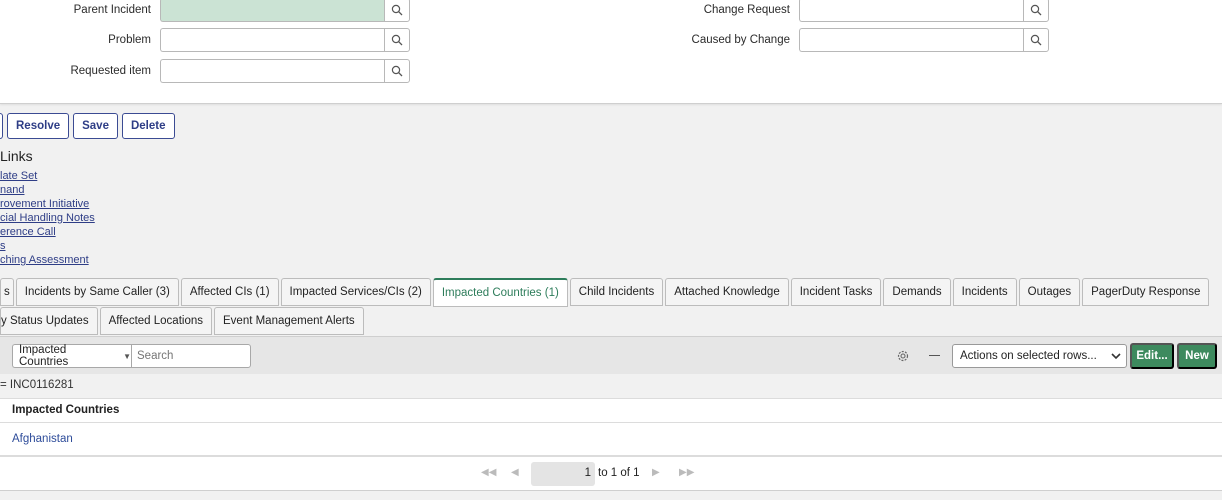 This screenshot has width=1222, height=500. Describe the element at coordinates (911, 11) in the screenshot. I see `change-request-input` at that location.